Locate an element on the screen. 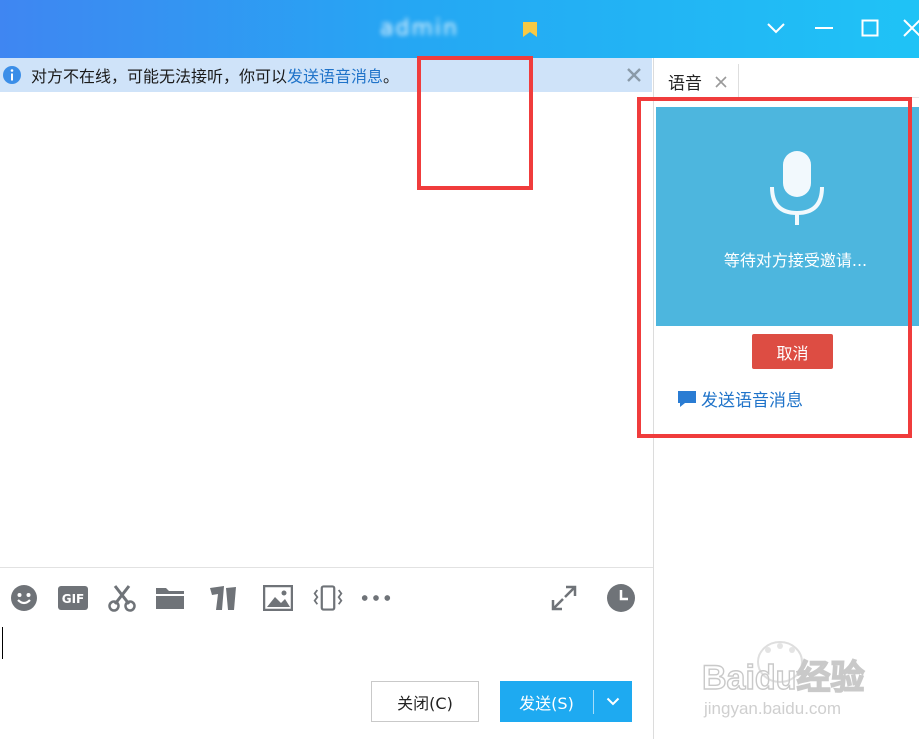 The height and width of the screenshot is (739, 919). more-icon is located at coordinates (376, 598).